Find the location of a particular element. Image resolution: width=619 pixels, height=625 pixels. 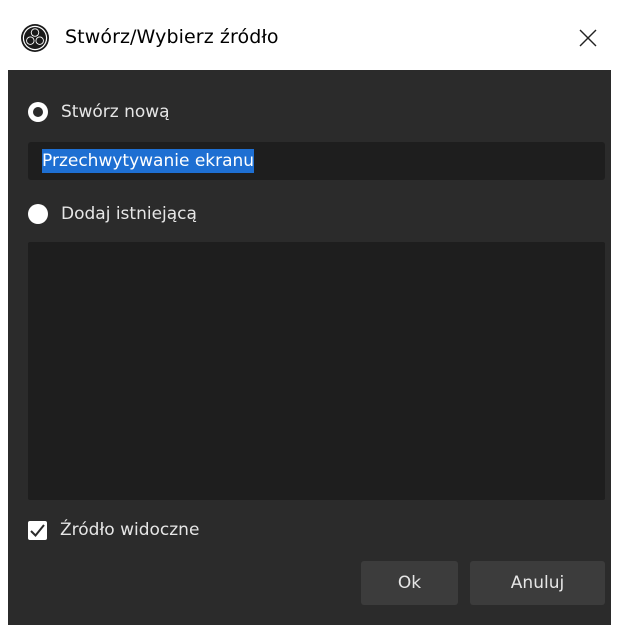

create-new-radio-option: Stwórz nową is located at coordinates (99, 112).